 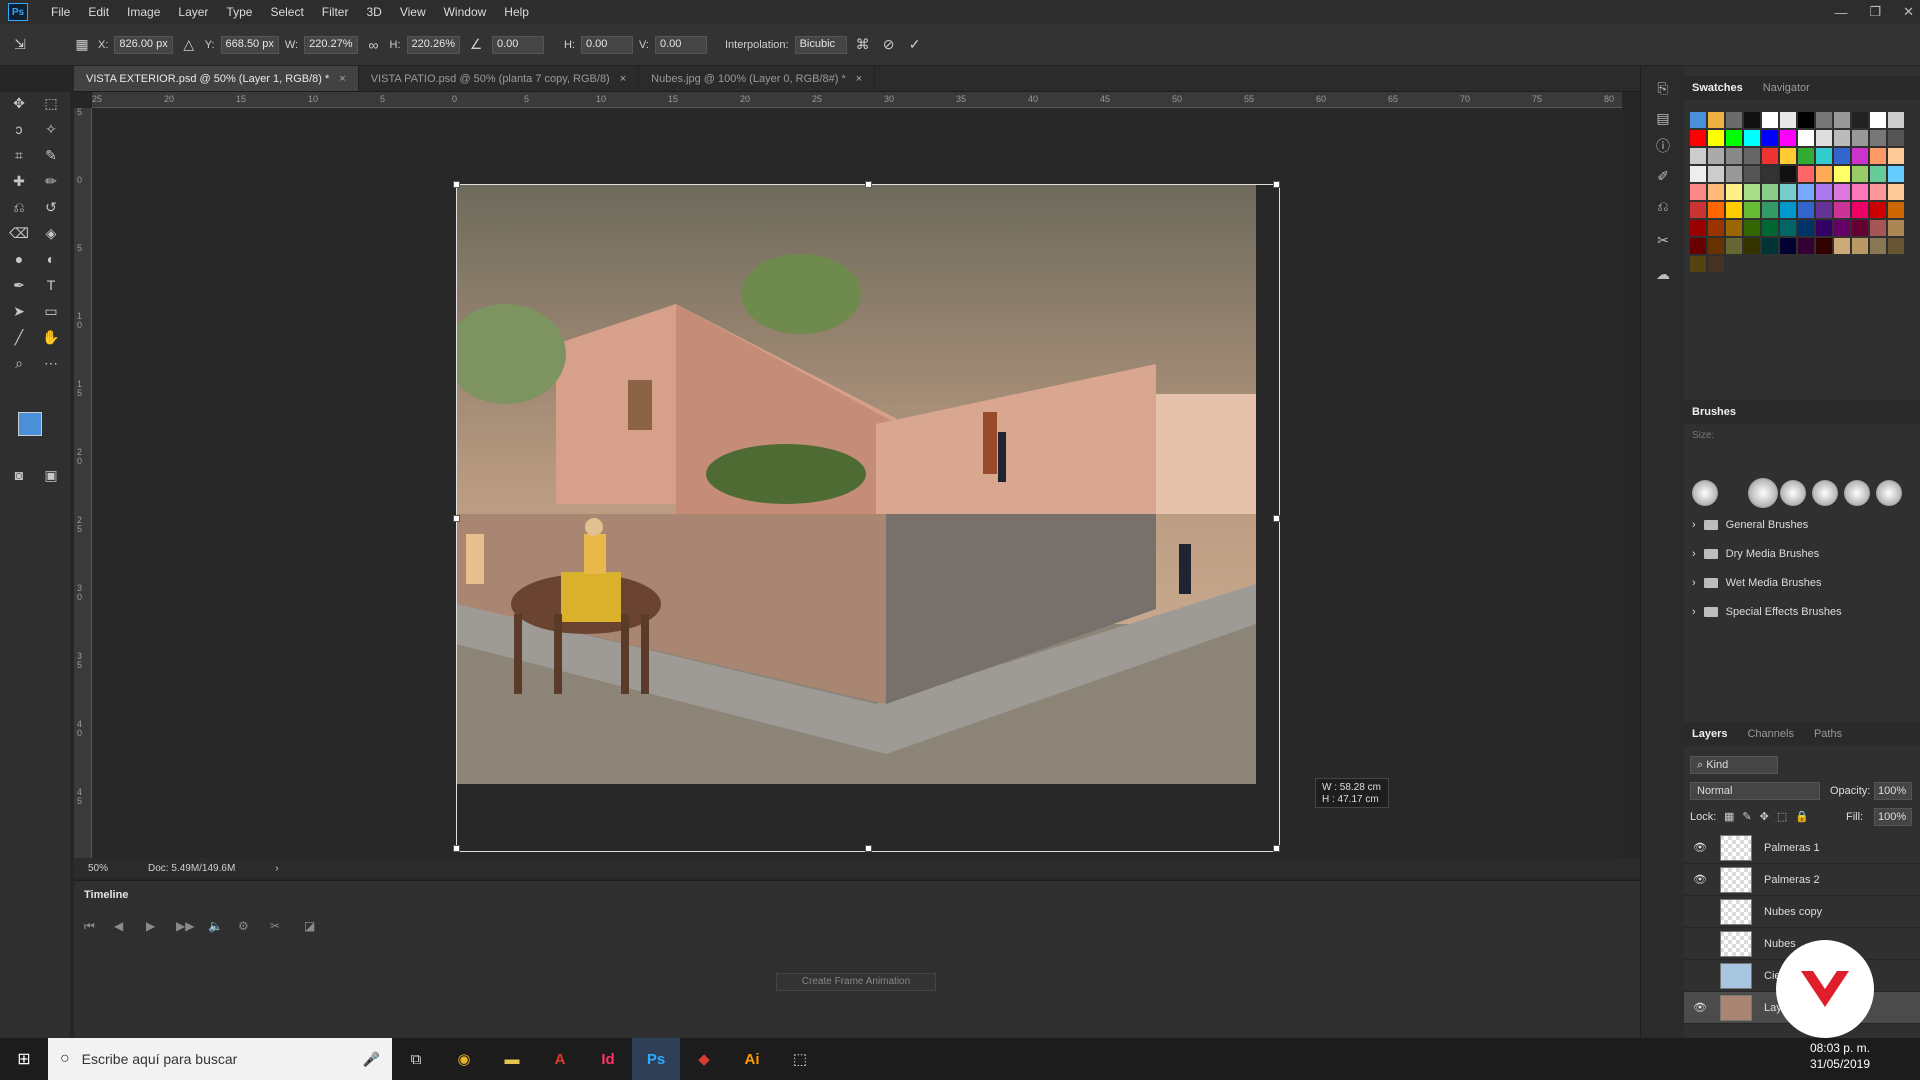 What do you see at coordinates (1714, 412) in the screenshot?
I see `tab-brushes: Brushes` at bounding box center [1714, 412].